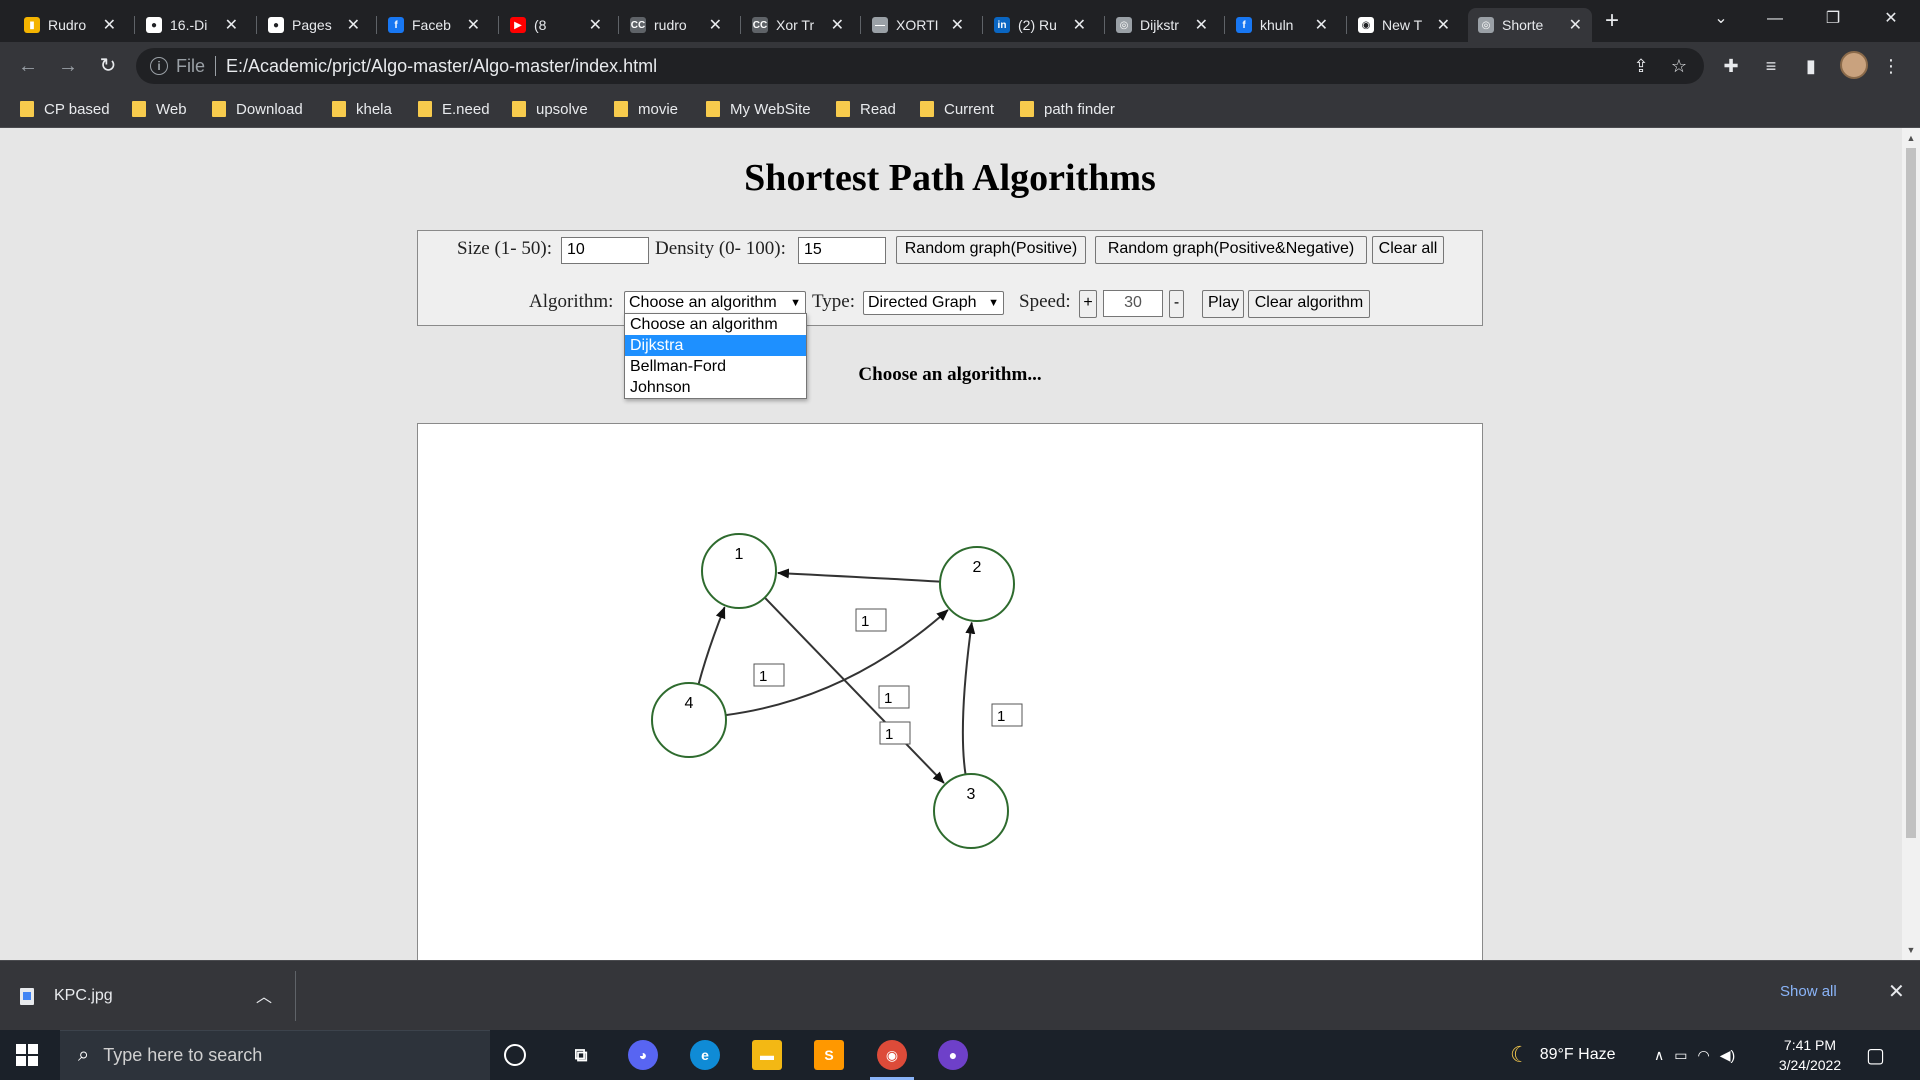  Describe the element at coordinates (192, 25) in the screenshot. I see `browser-tab: ● 16.-Di ✕` at that location.